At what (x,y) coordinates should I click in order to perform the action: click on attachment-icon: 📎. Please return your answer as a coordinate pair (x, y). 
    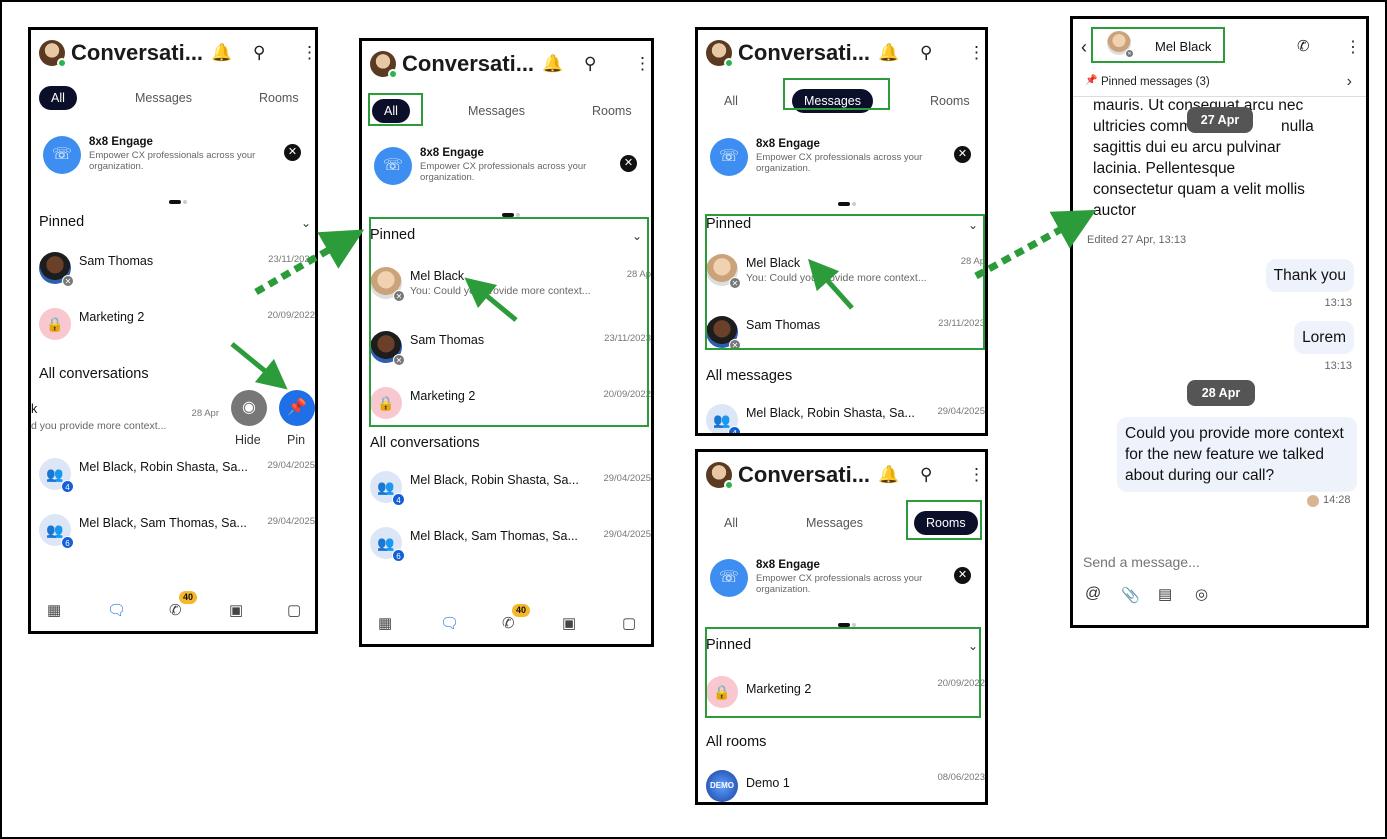
    Looking at the image, I should click on (1130, 595).